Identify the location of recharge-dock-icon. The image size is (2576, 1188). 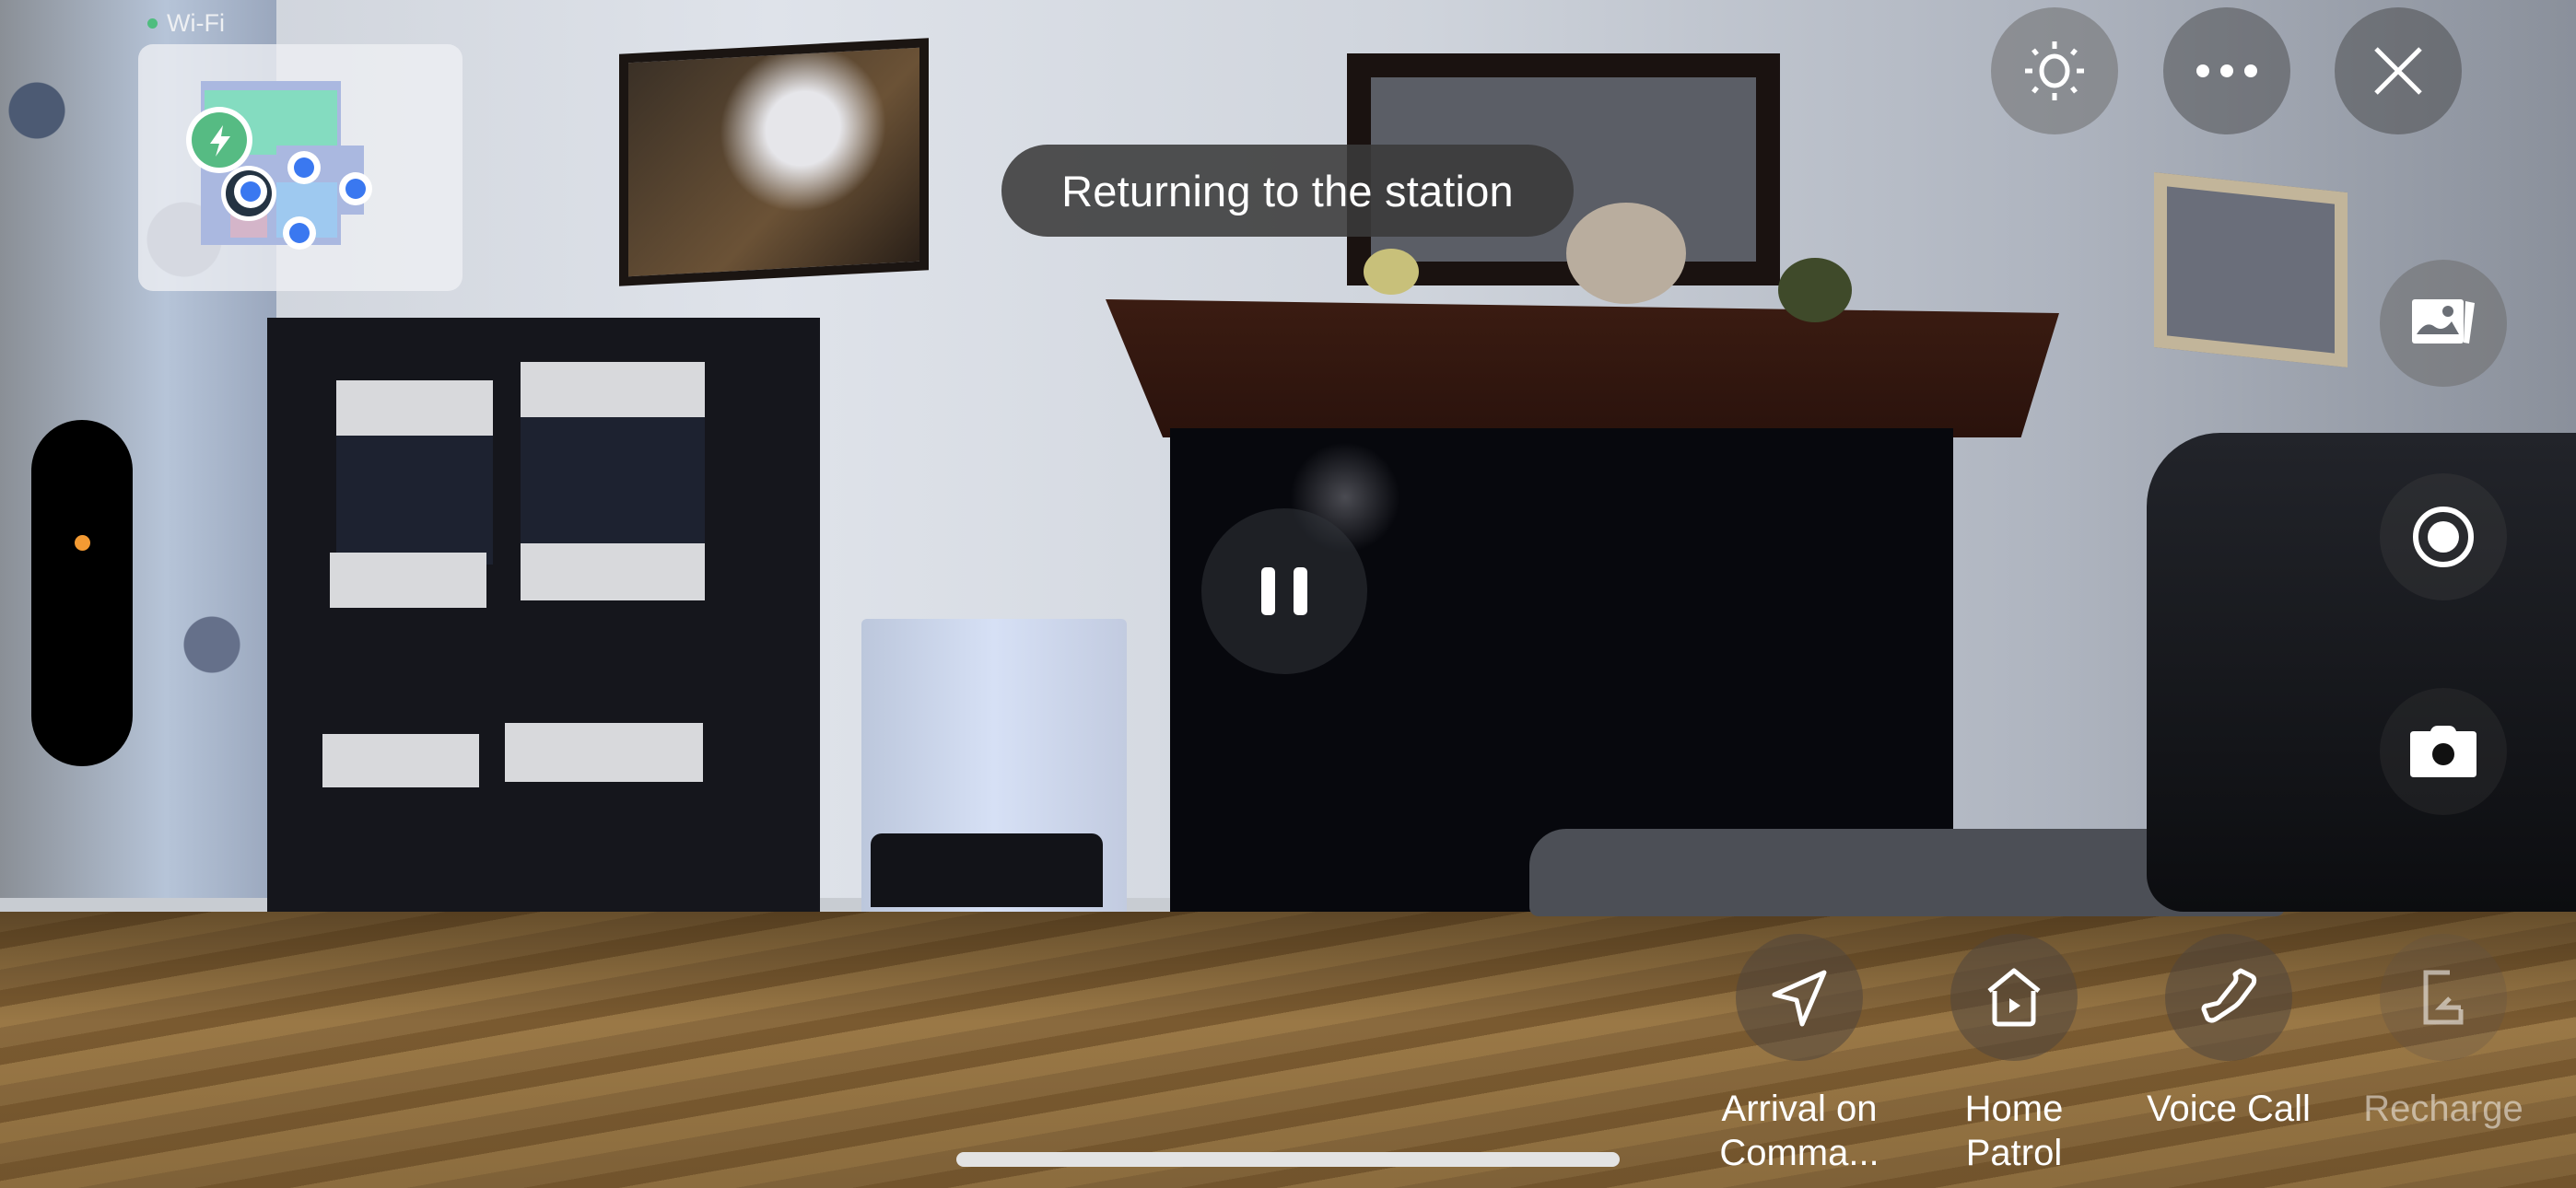
(2443, 998).